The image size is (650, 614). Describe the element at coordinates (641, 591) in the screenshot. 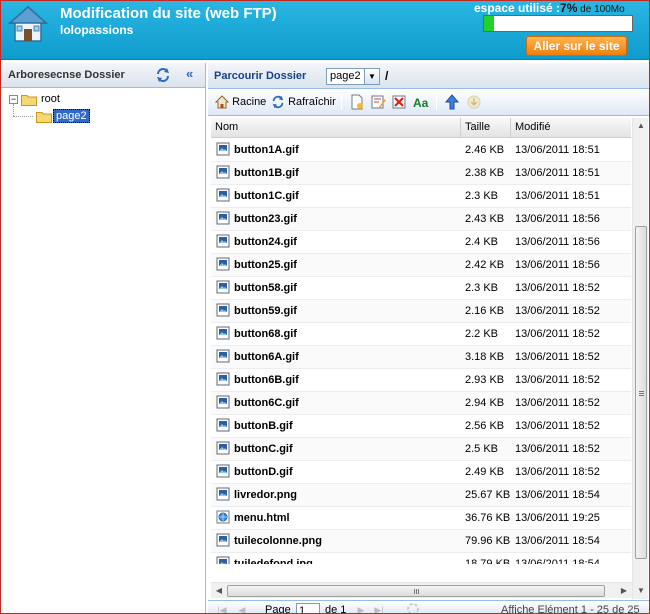

I see `scroll-down-icon: ▼` at that location.